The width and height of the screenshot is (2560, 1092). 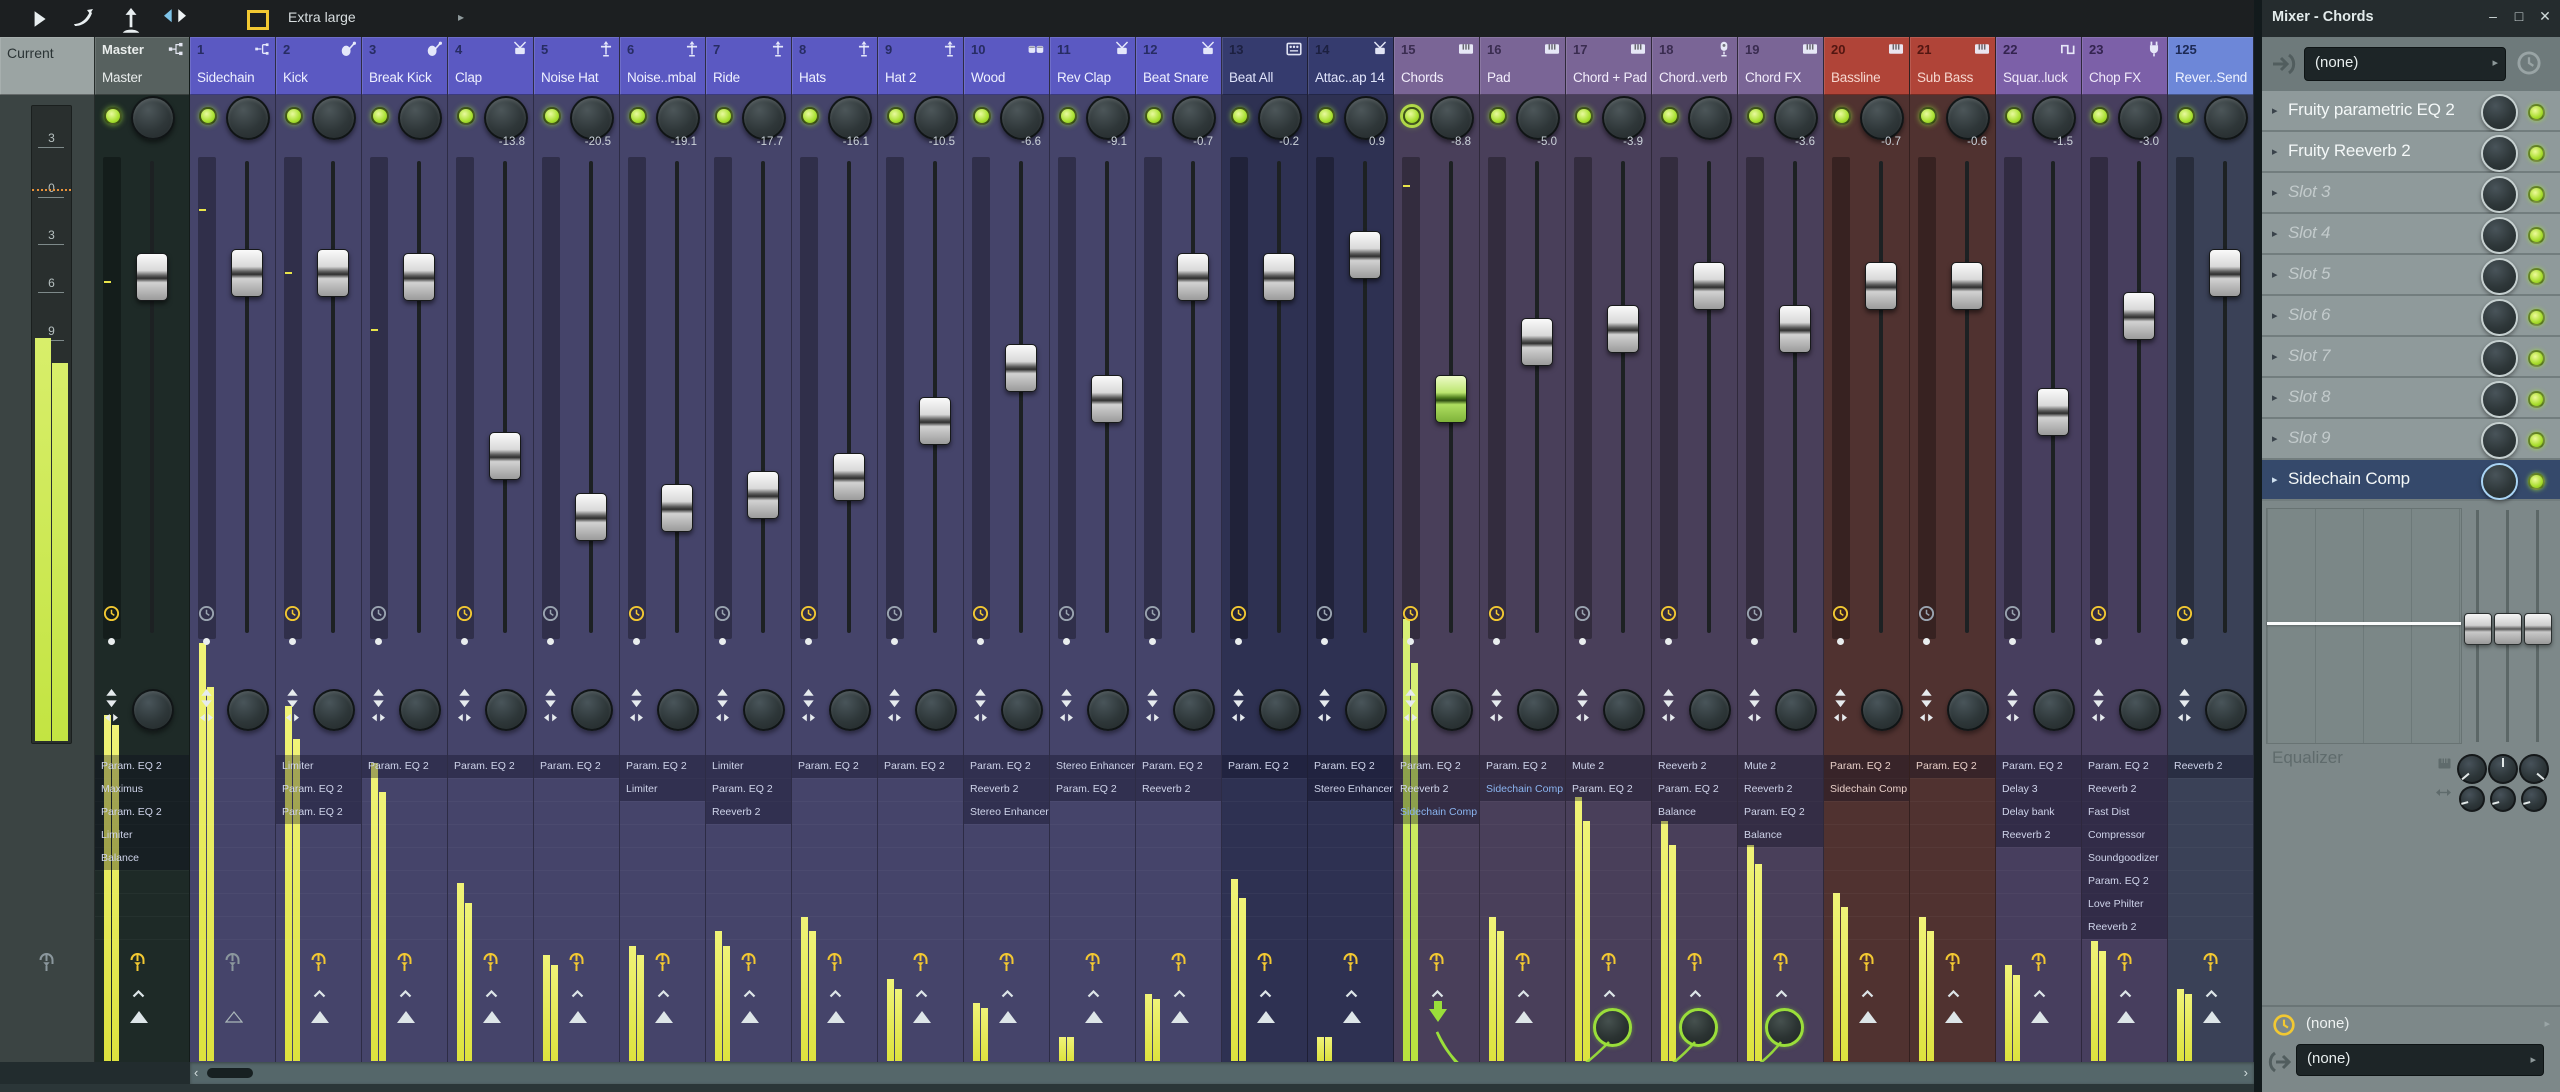 I want to click on plugin-chip: Param. EQ 2, so click(x=1608, y=789).